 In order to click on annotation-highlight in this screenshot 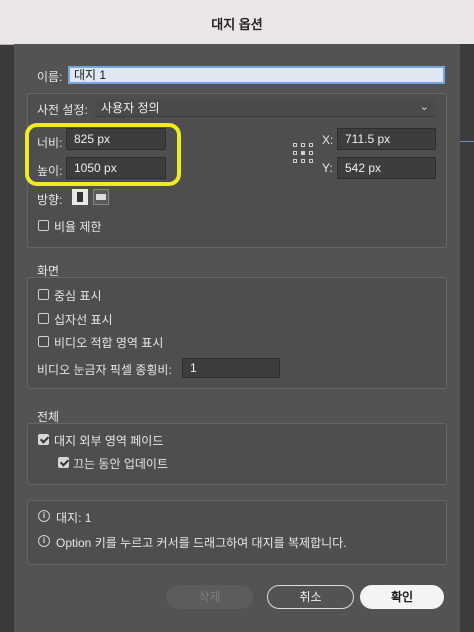, I will do `click(103, 154)`.